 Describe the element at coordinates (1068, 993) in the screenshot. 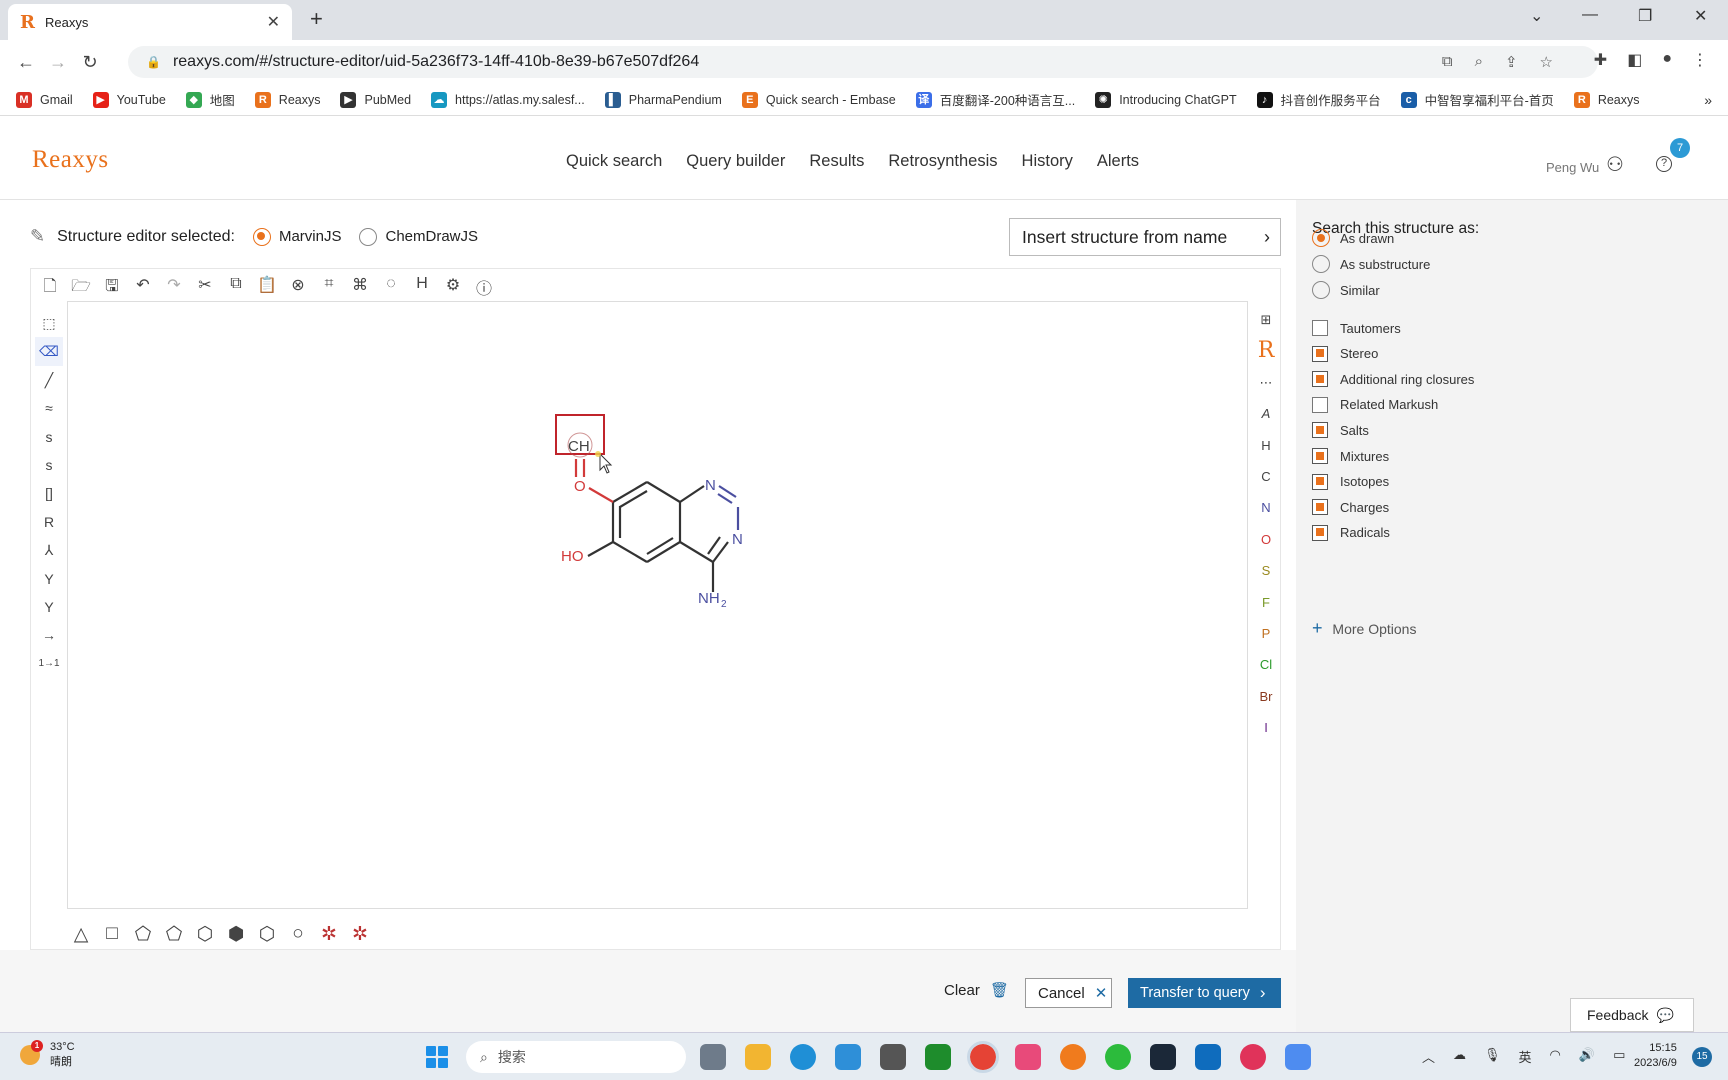

I see `cancel-button: Cancel ✕` at that location.